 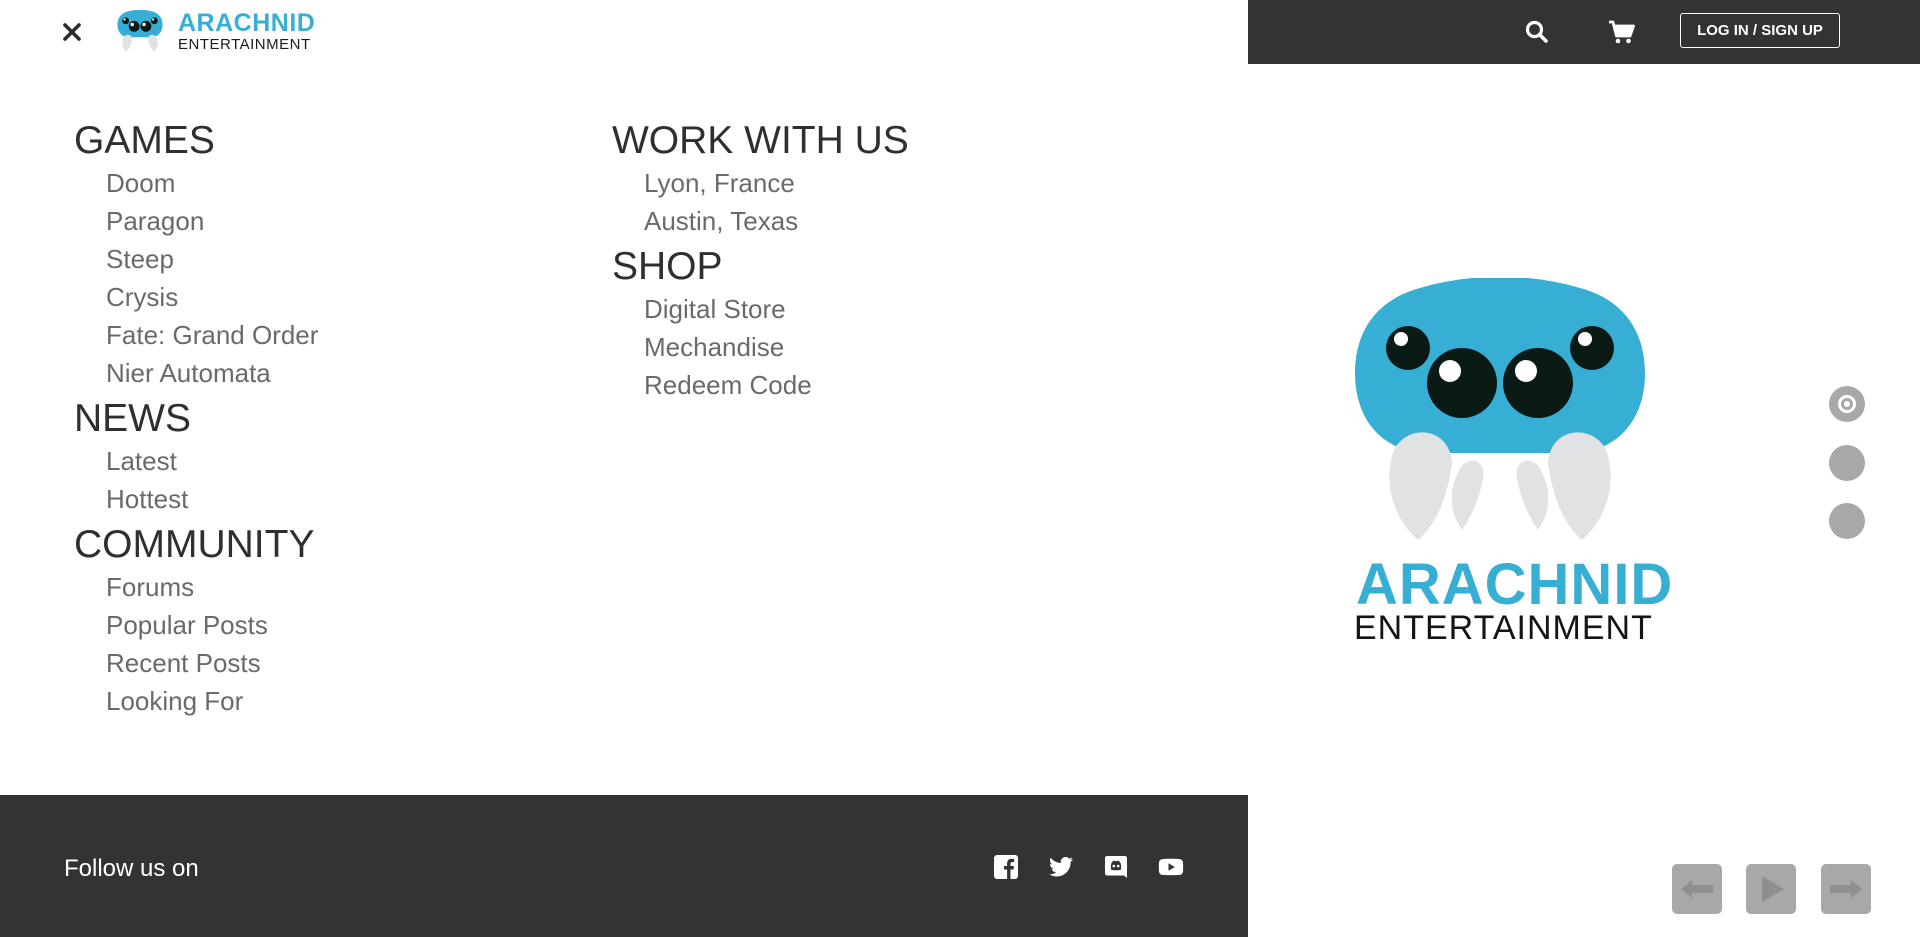 I want to click on cart-icon, so click(x=1622, y=32).